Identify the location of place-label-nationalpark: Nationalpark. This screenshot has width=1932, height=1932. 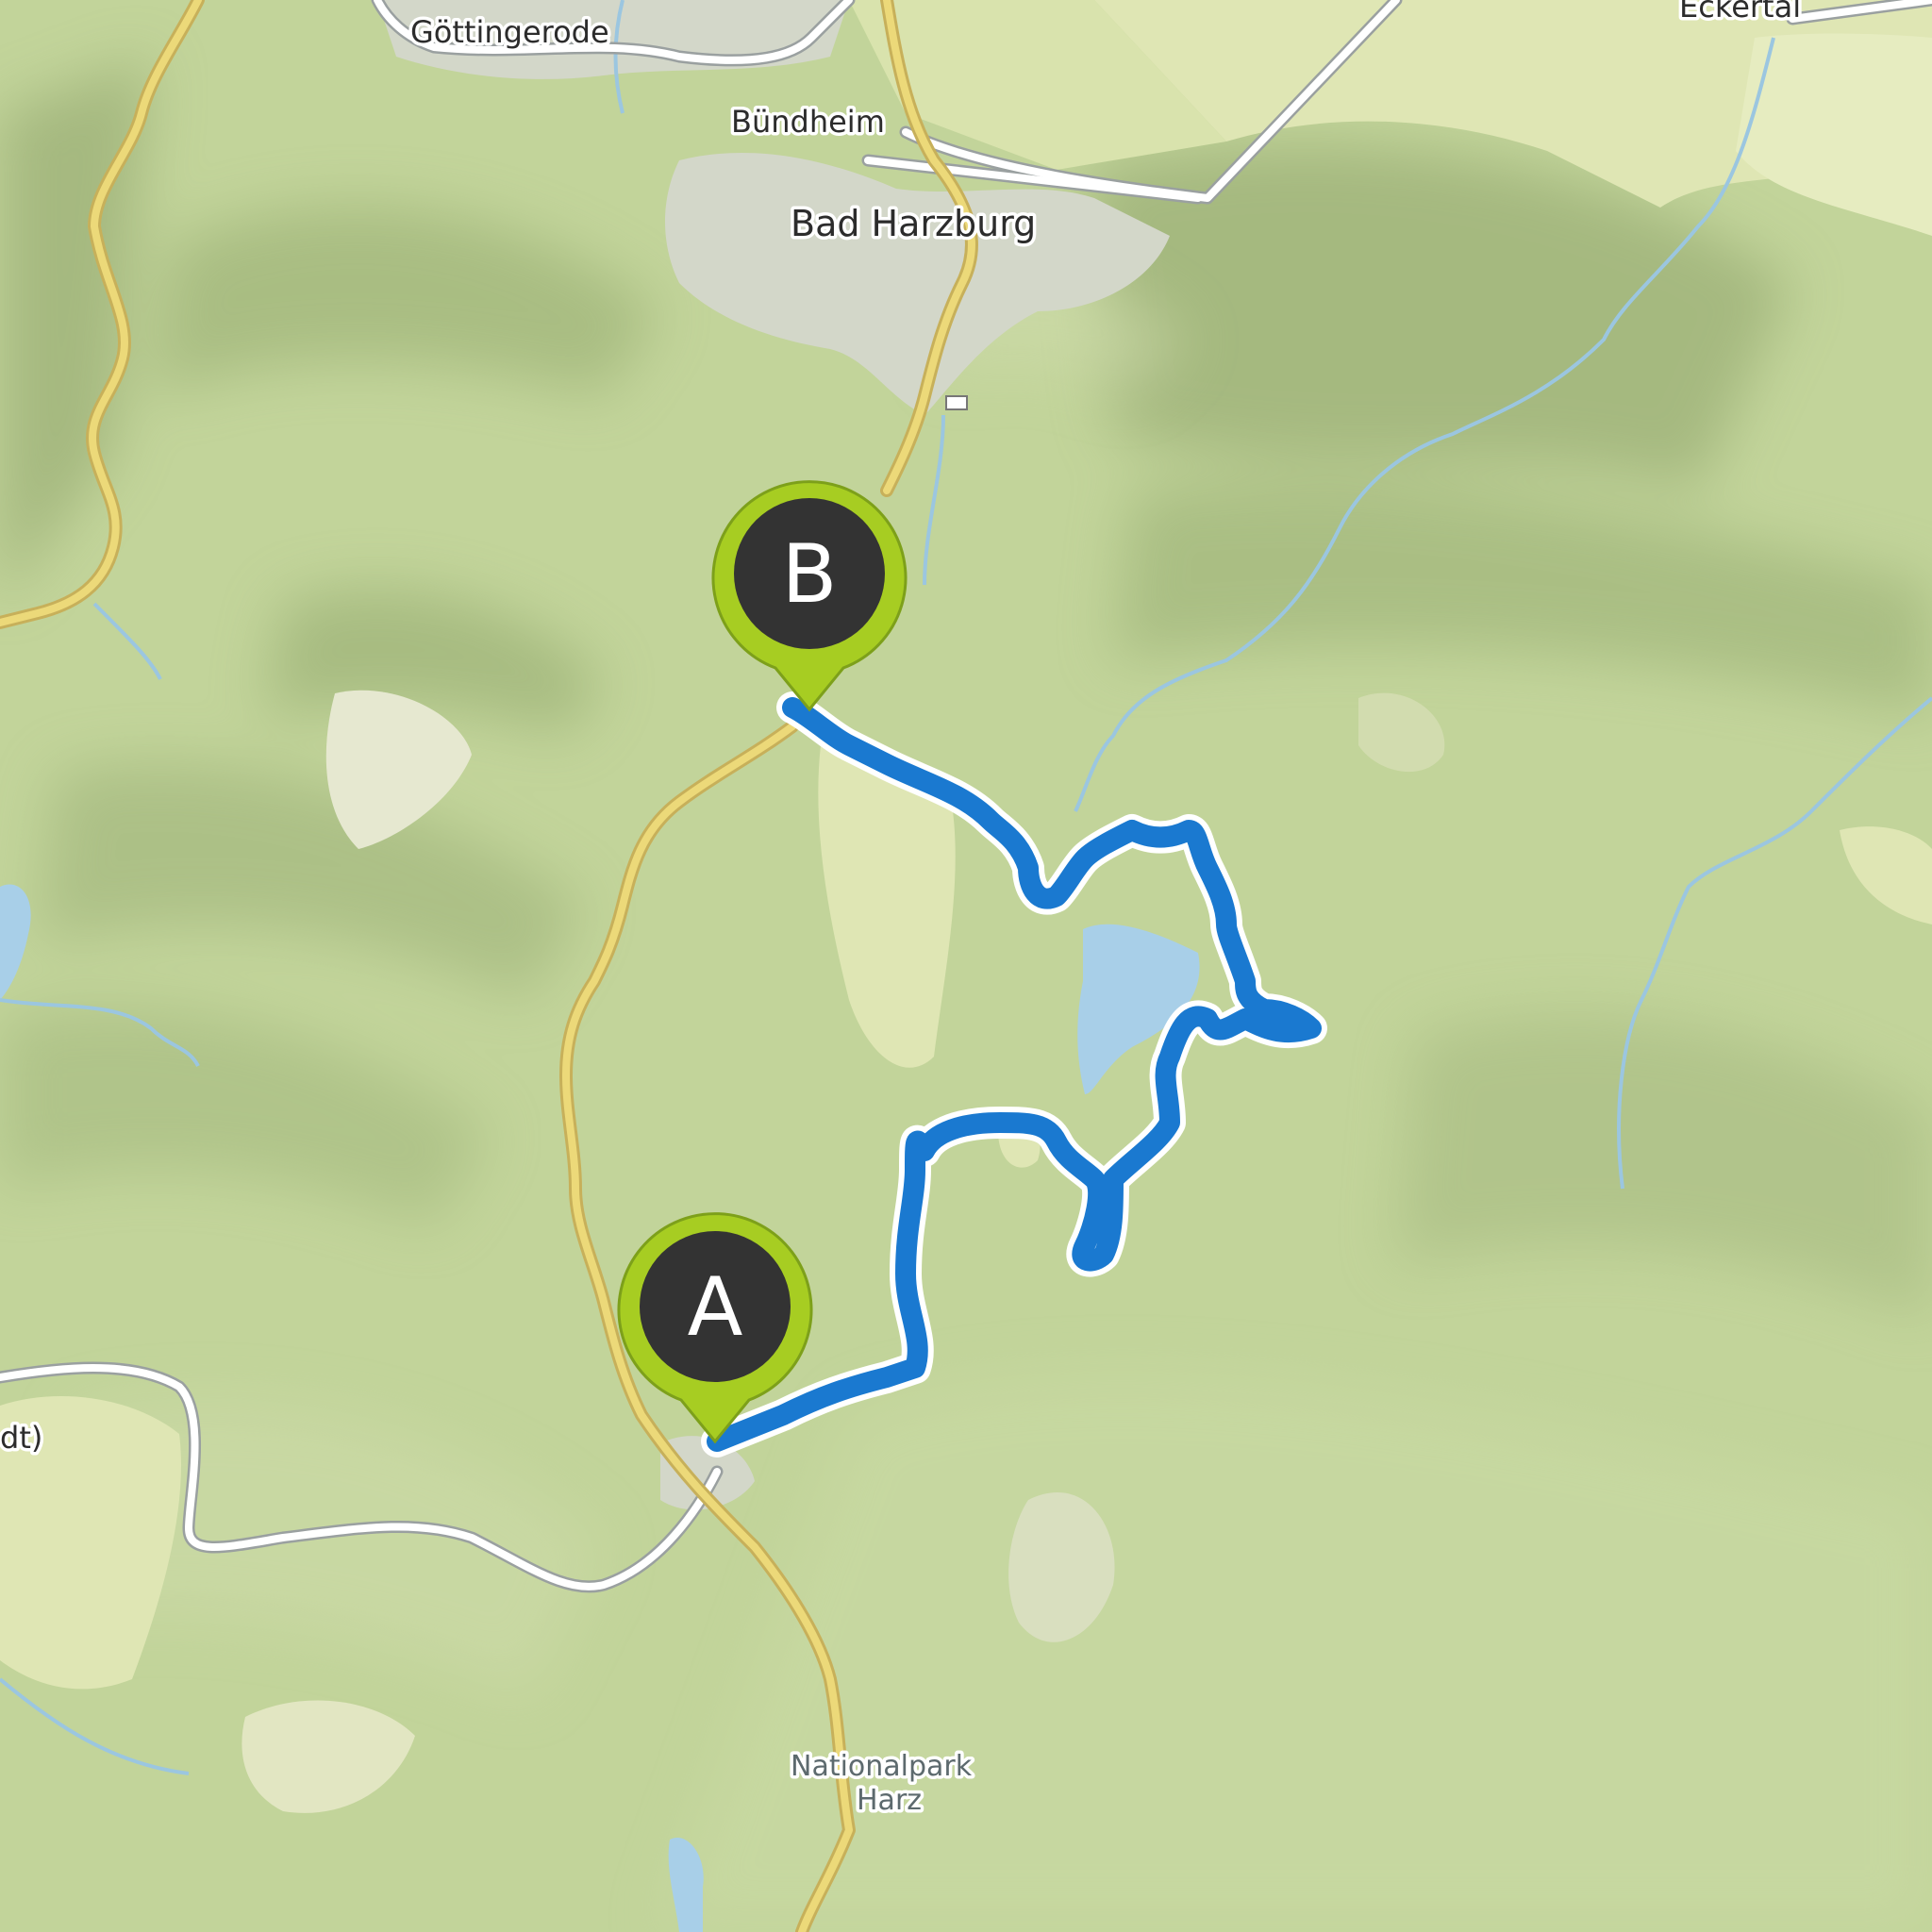
(882, 1767).